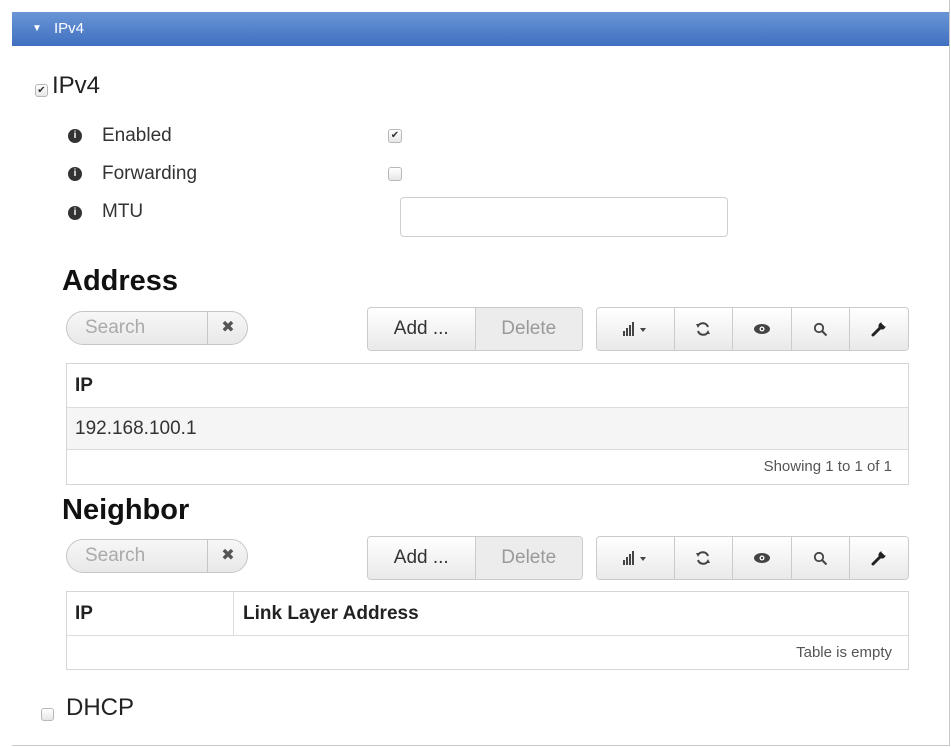 The height and width of the screenshot is (747, 951). I want to click on neighbor-heading: Neighbor, so click(126, 510).